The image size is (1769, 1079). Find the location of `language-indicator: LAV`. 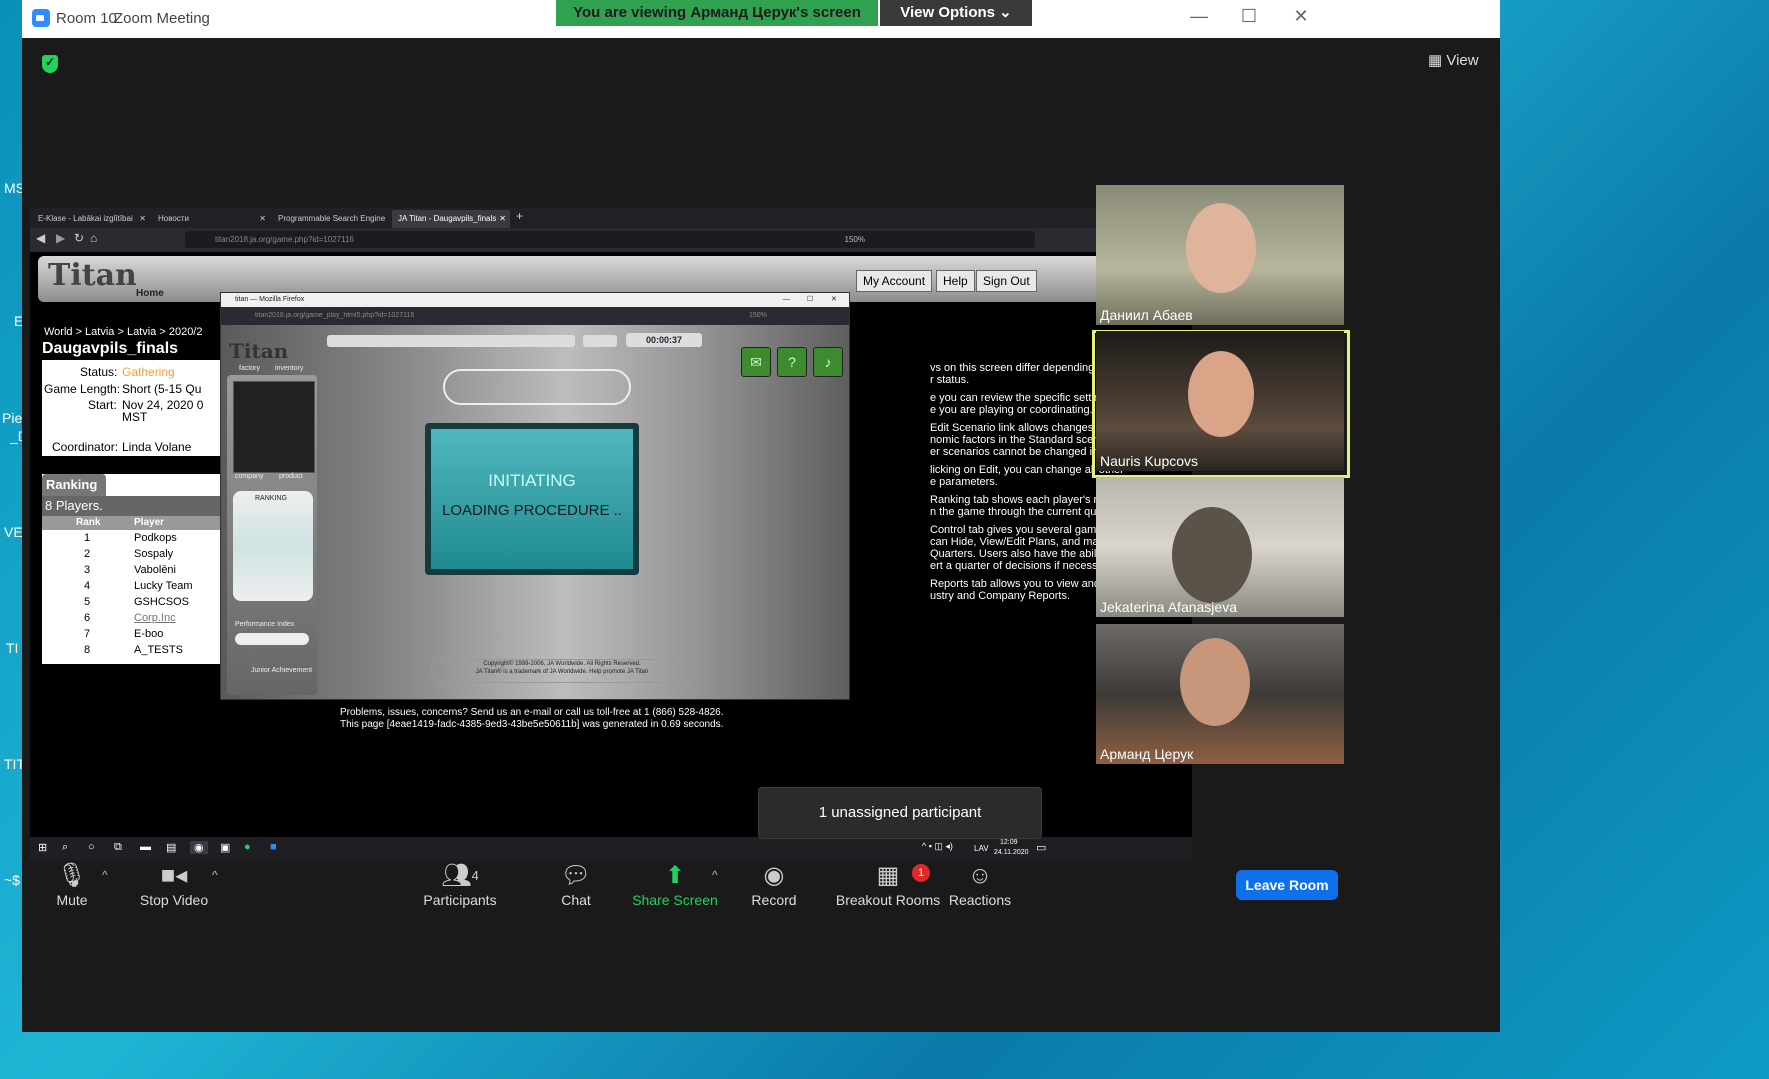

language-indicator: LAV is located at coordinates (981, 848).